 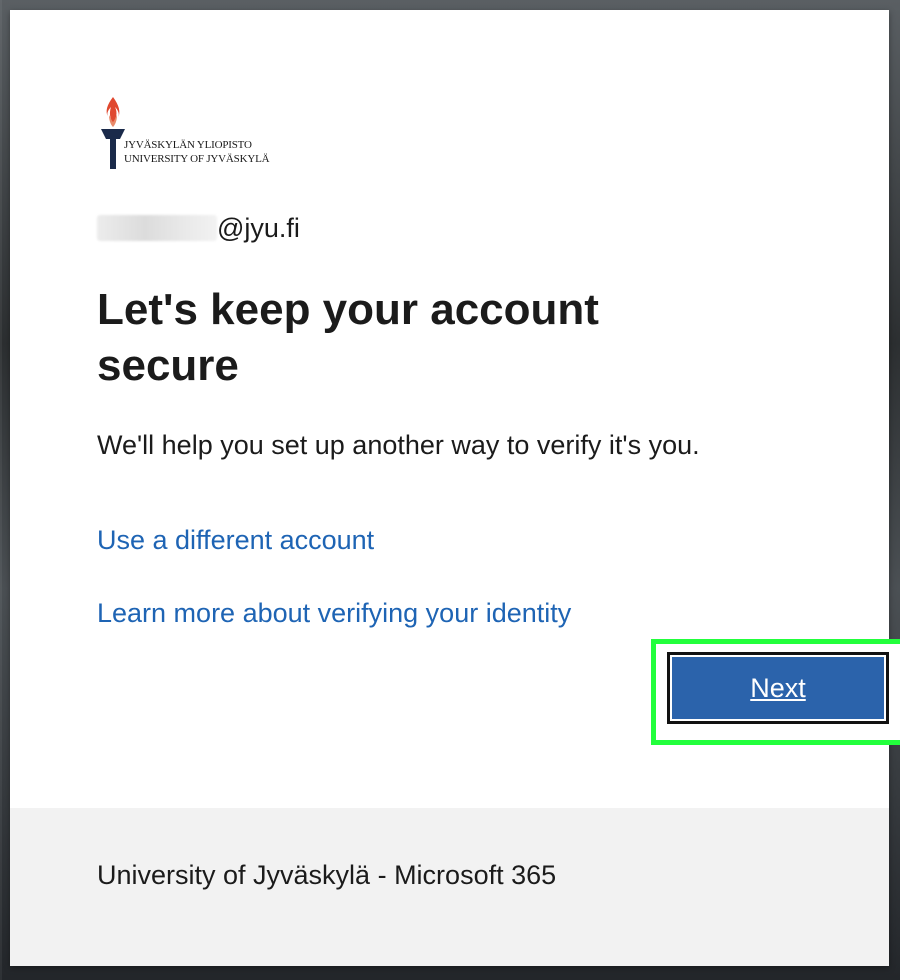 I want to click on account-identity: @jyu.fi, so click(x=198, y=228).